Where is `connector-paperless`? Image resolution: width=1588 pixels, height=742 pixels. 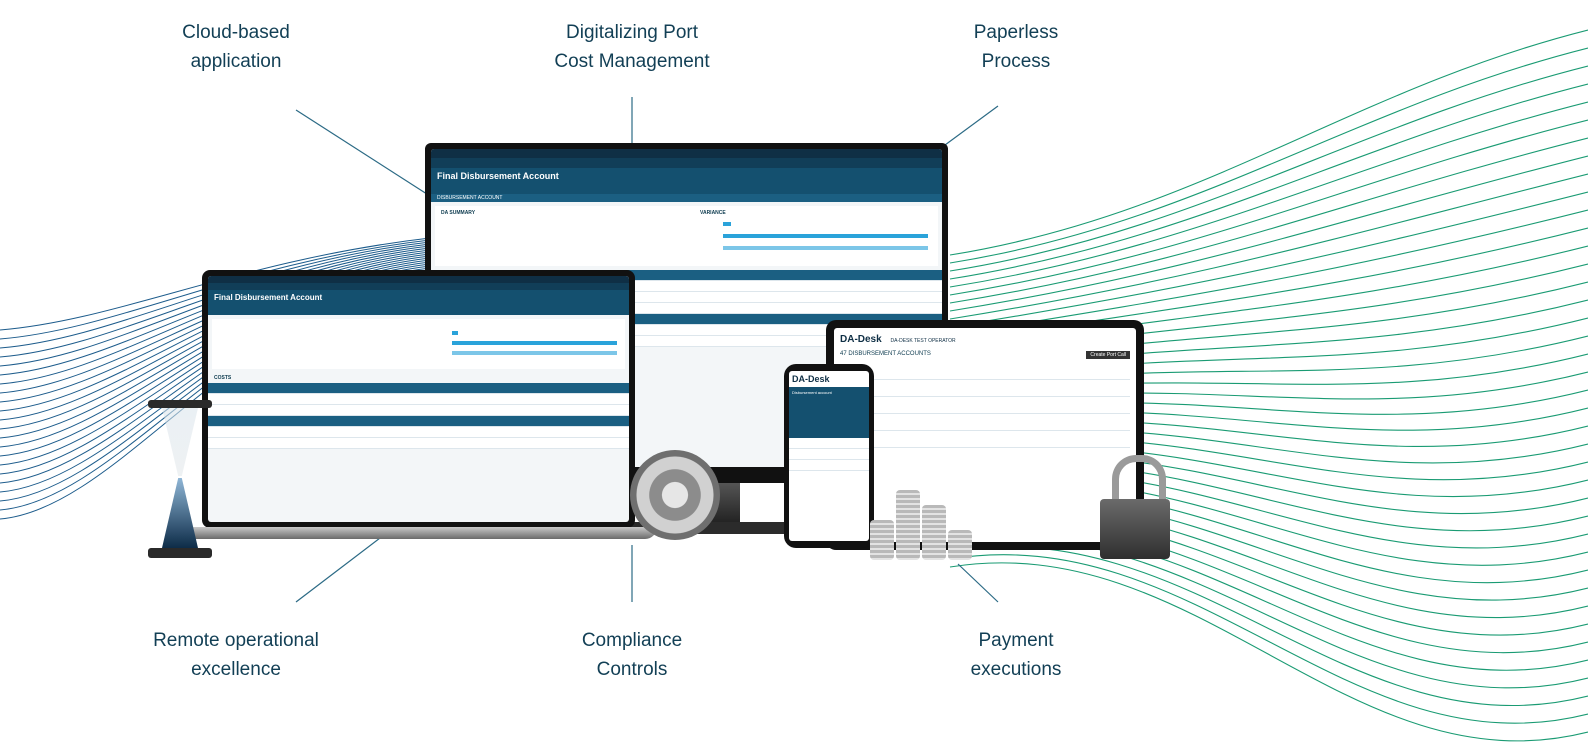 connector-paperless is located at coordinates (971, 125).